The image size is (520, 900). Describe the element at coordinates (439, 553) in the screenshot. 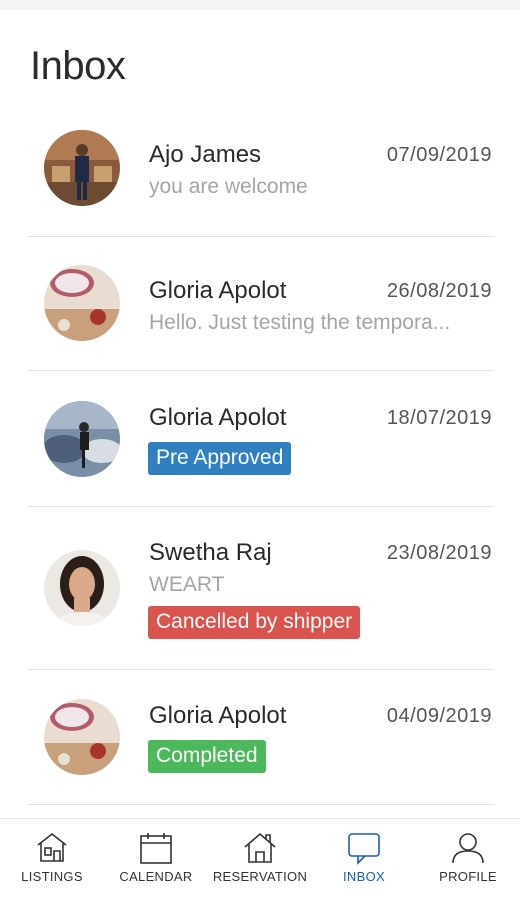

I see `message-date: 23/08/2019` at that location.